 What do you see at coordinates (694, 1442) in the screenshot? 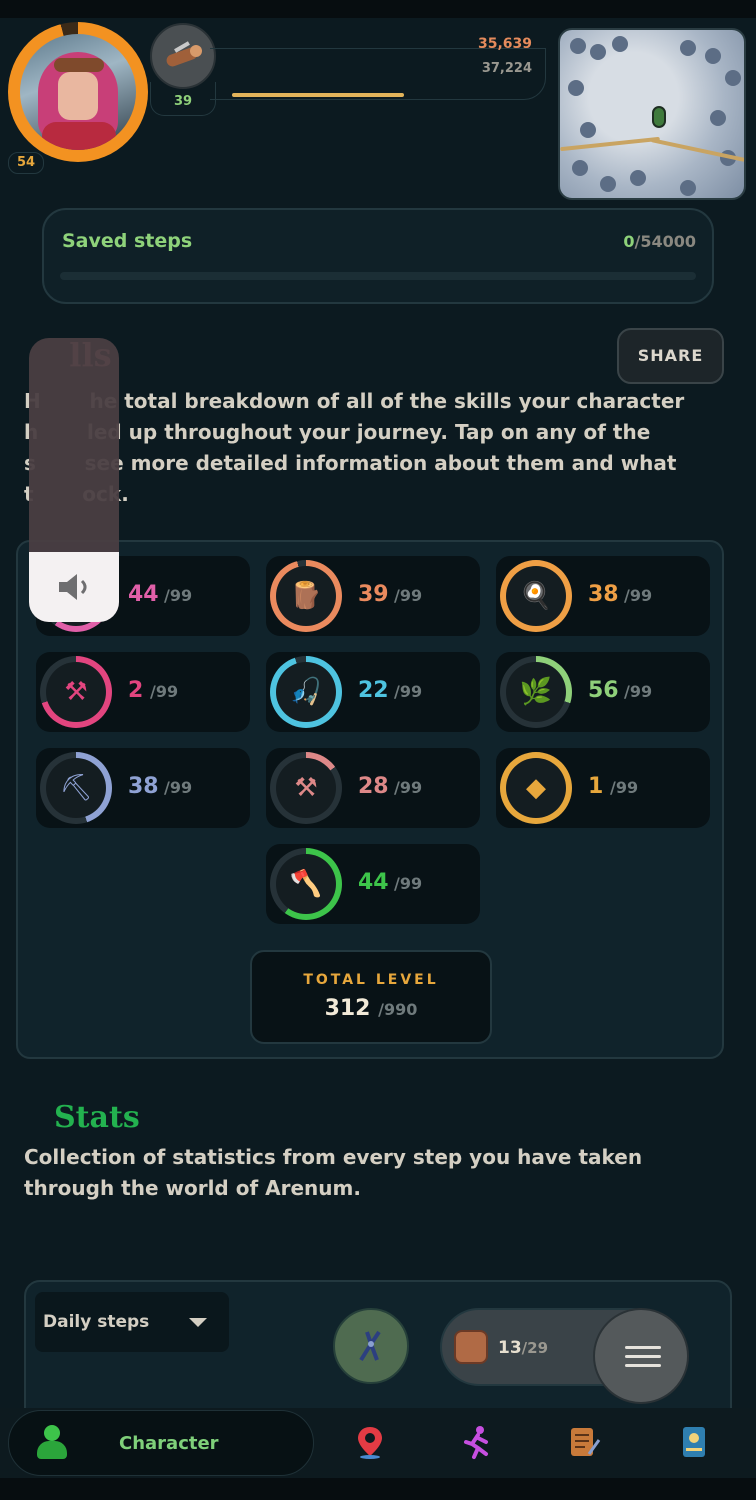
I see `journal-icon` at bounding box center [694, 1442].